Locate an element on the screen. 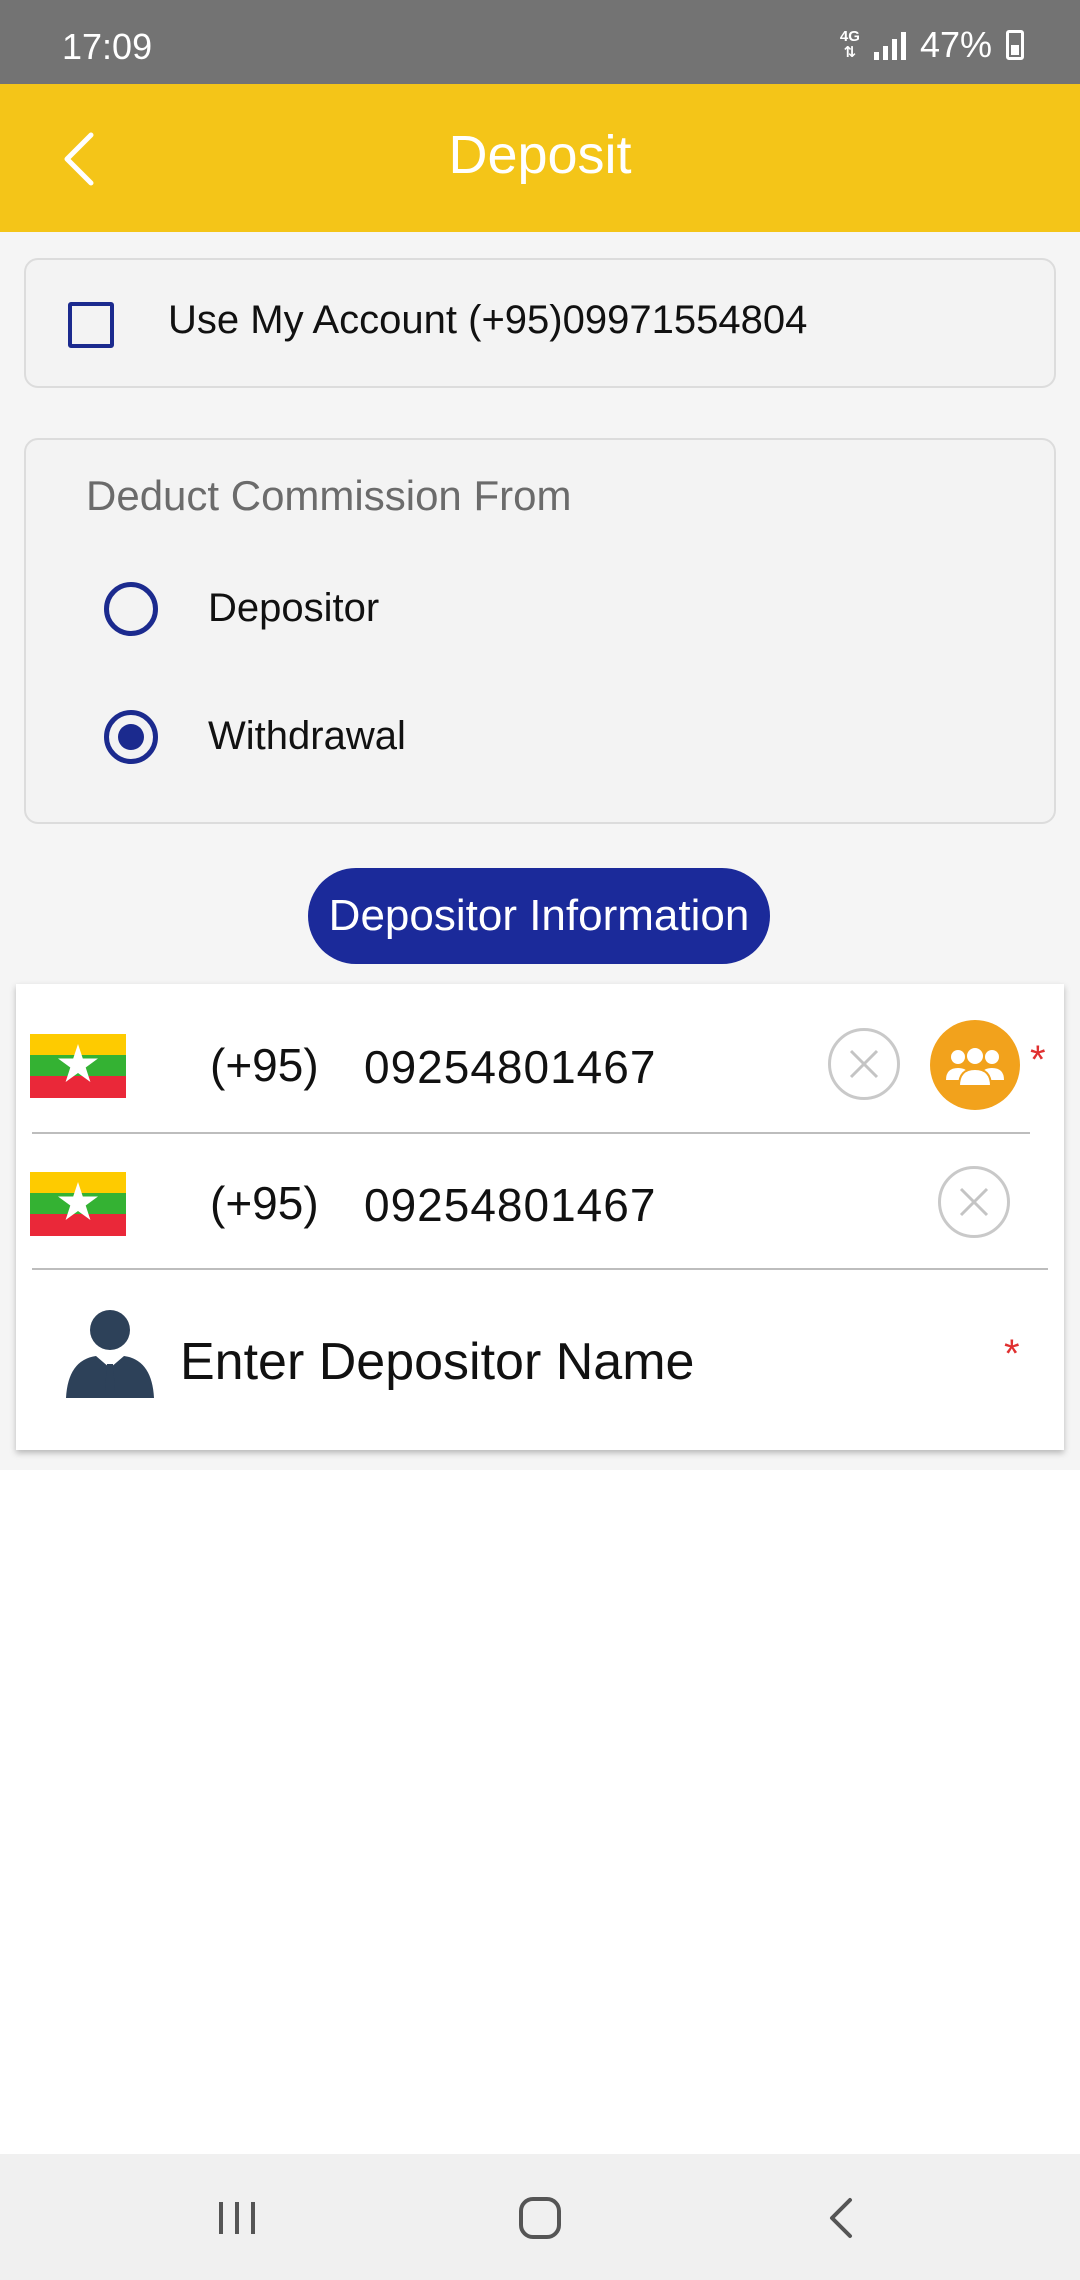 This screenshot has width=1080, height=2280. battery-icon is located at coordinates (1015, 45).